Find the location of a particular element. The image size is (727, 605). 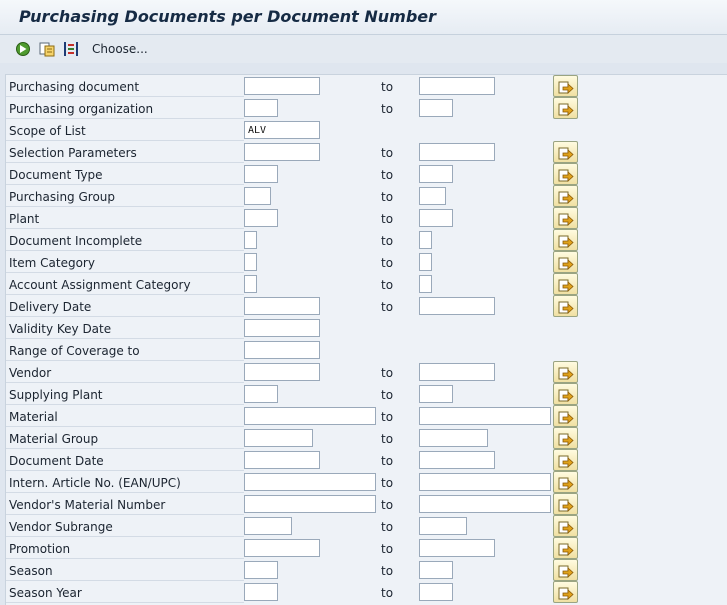

selection-row: Material Group to is located at coordinates (366, 438).